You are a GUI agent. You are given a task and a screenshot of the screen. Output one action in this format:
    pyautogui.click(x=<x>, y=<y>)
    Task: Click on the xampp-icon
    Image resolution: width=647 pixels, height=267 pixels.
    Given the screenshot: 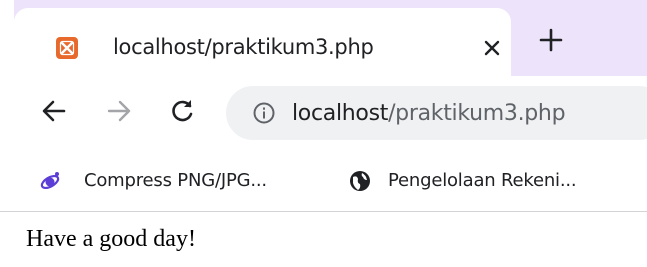 What is the action you would take?
    pyautogui.click(x=67, y=48)
    